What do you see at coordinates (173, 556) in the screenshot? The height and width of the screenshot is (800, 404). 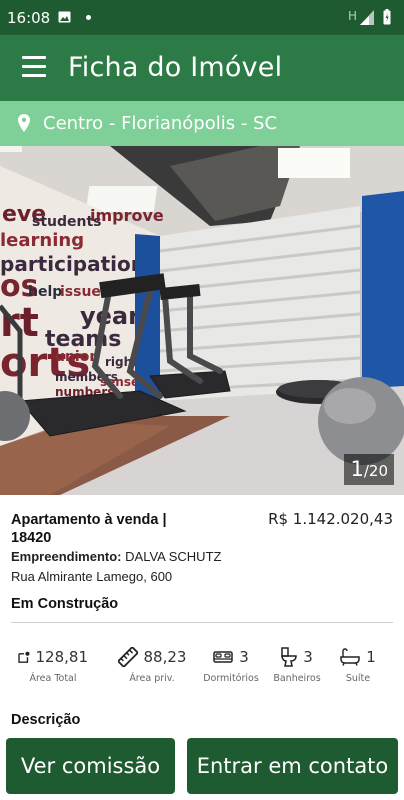 I see `development-name: DALVA SCHUTZ` at bounding box center [173, 556].